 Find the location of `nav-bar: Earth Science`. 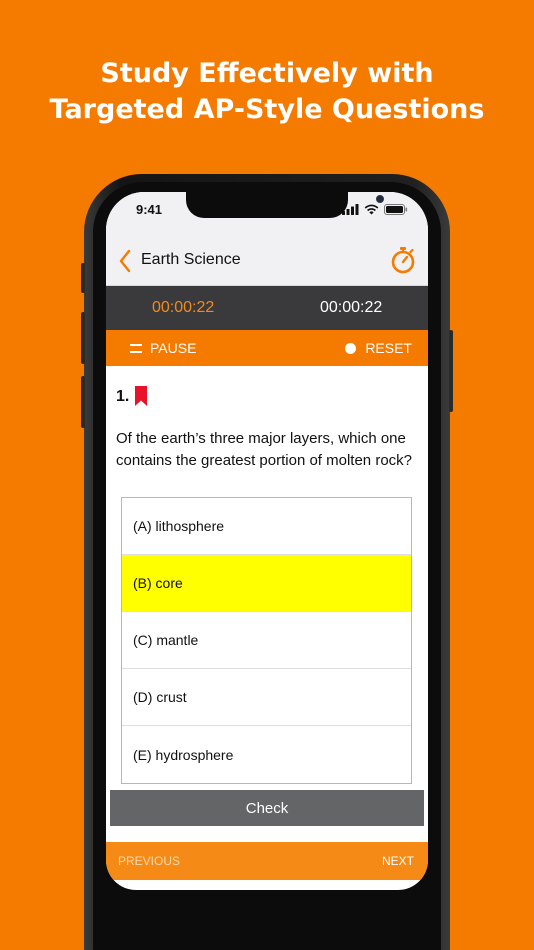

nav-bar: Earth Science is located at coordinates (267, 261).